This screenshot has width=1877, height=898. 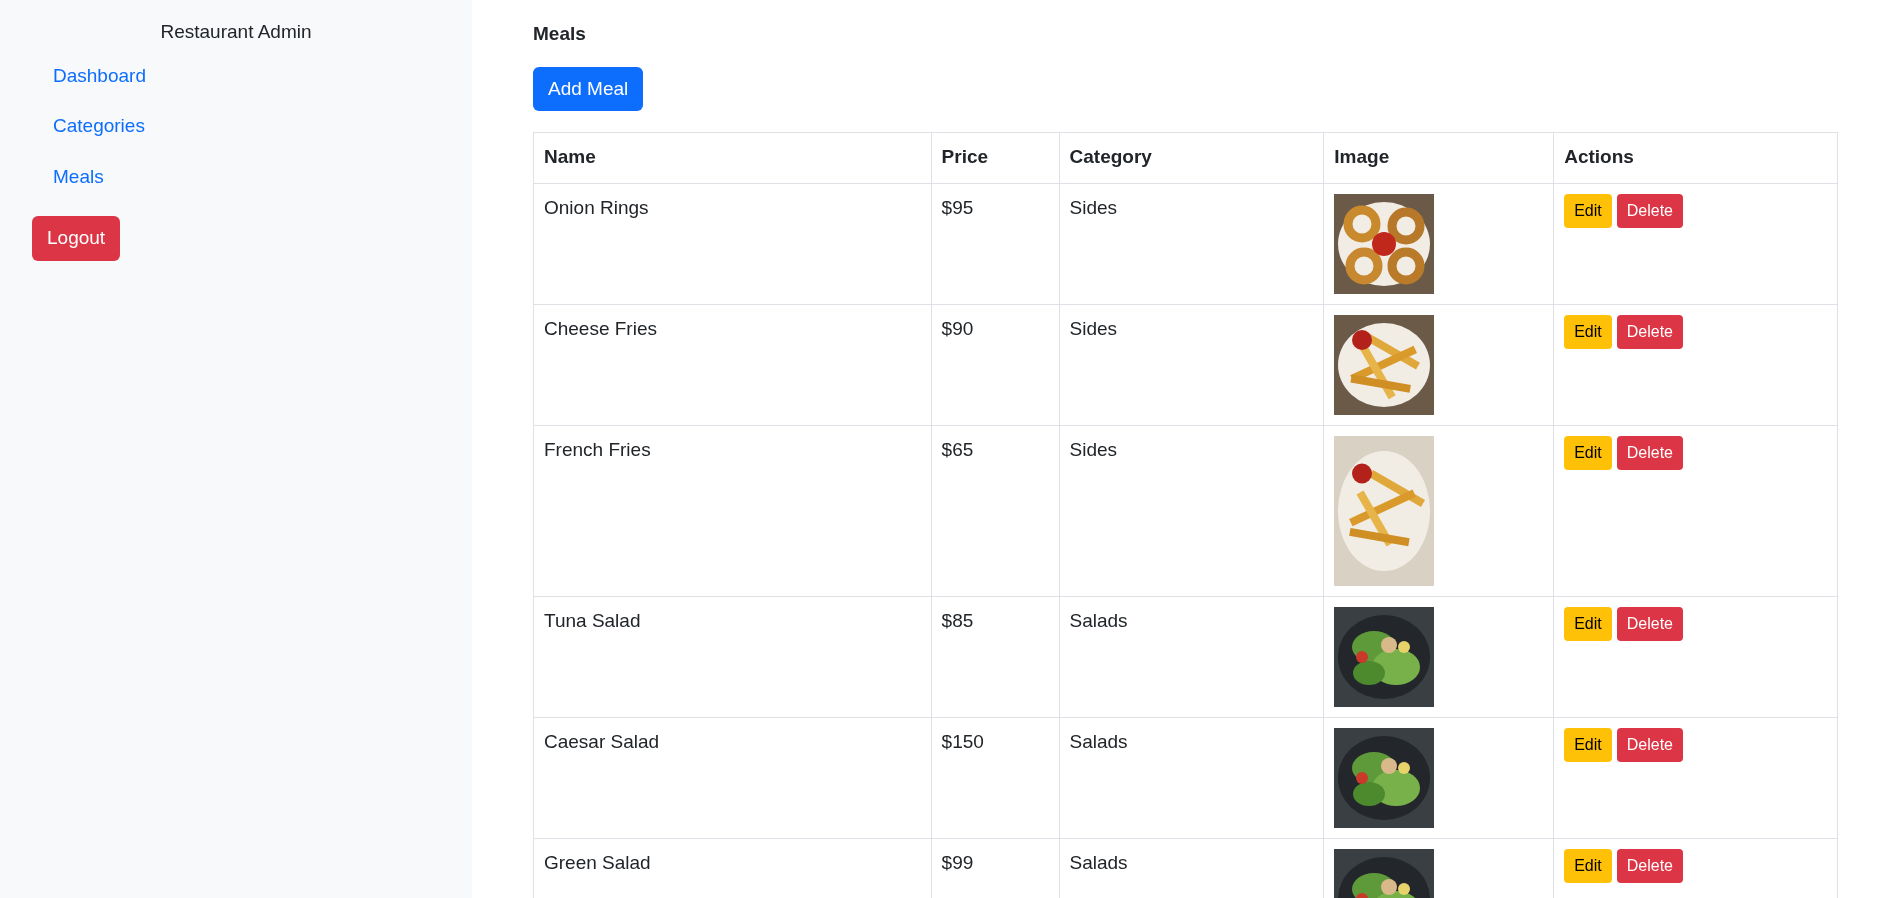 I want to click on sidebar-link: Categories, so click(x=99, y=126).